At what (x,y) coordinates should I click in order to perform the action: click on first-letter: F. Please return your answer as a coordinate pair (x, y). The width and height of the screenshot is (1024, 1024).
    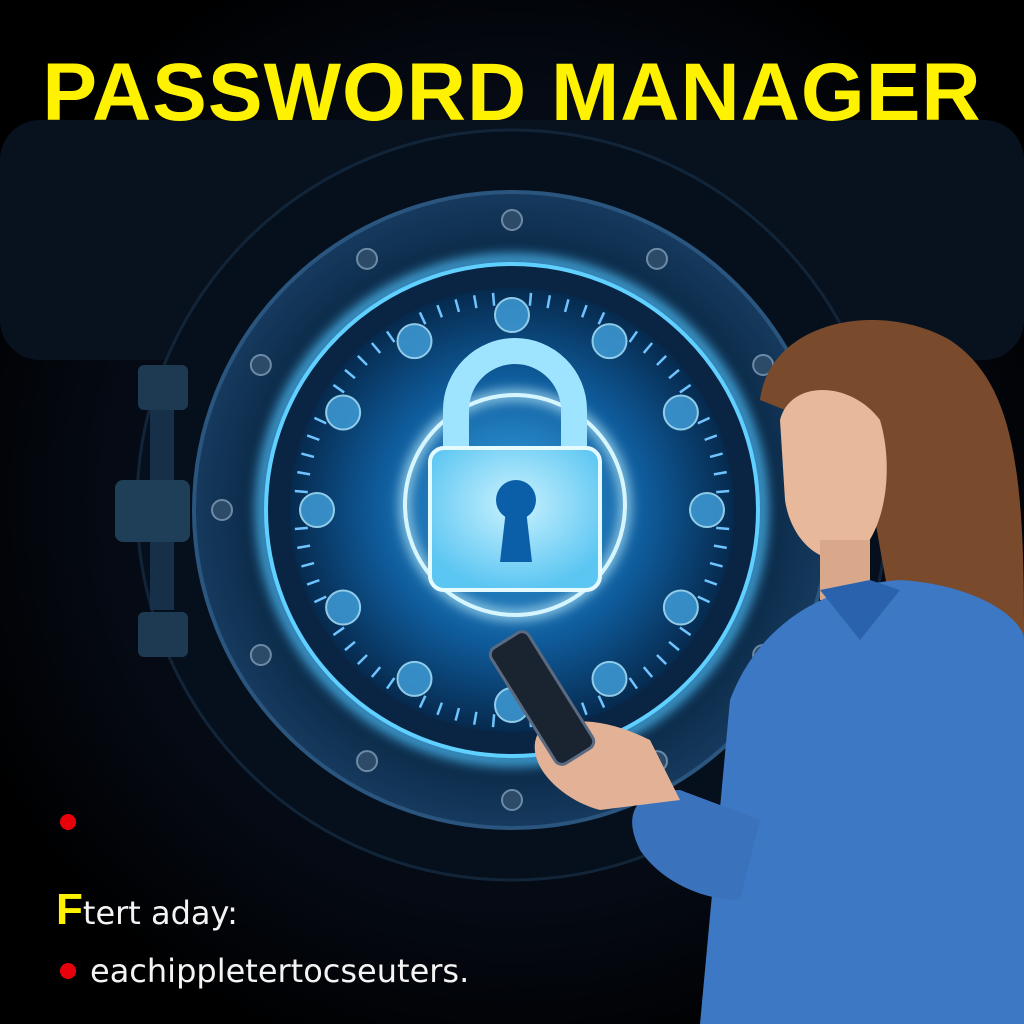
    Looking at the image, I should click on (69, 909).